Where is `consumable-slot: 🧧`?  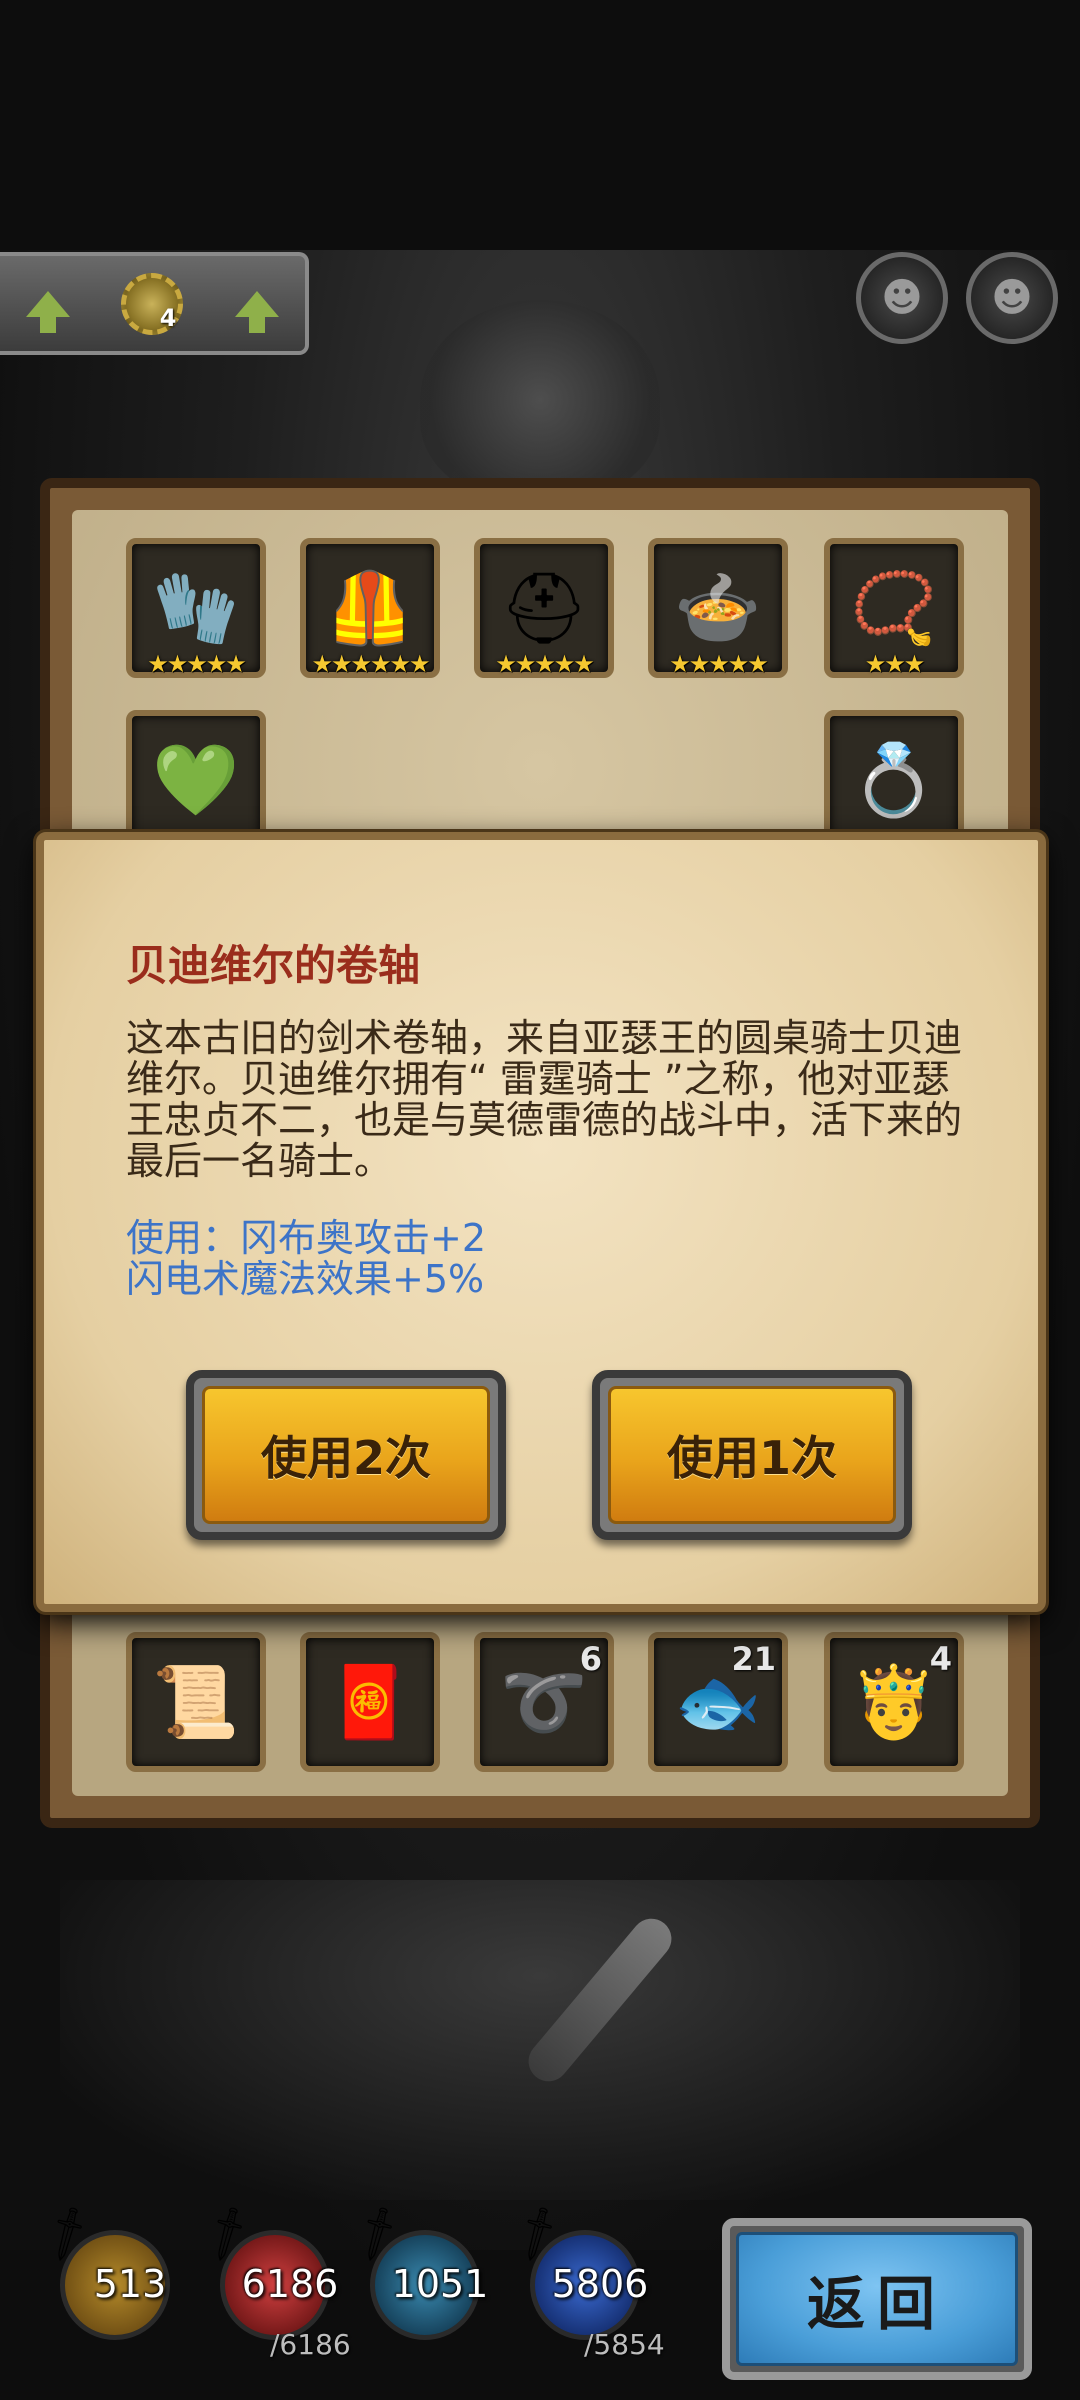
consumable-slot: 🧧 is located at coordinates (370, 1702).